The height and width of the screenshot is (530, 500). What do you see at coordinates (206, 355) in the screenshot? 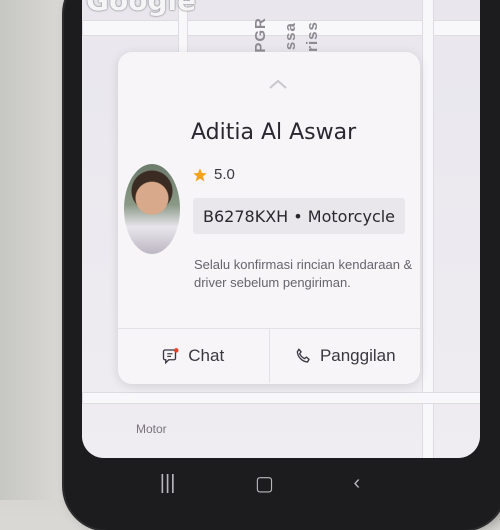
I see `chat-label: Chat` at bounding box center [206, 355].